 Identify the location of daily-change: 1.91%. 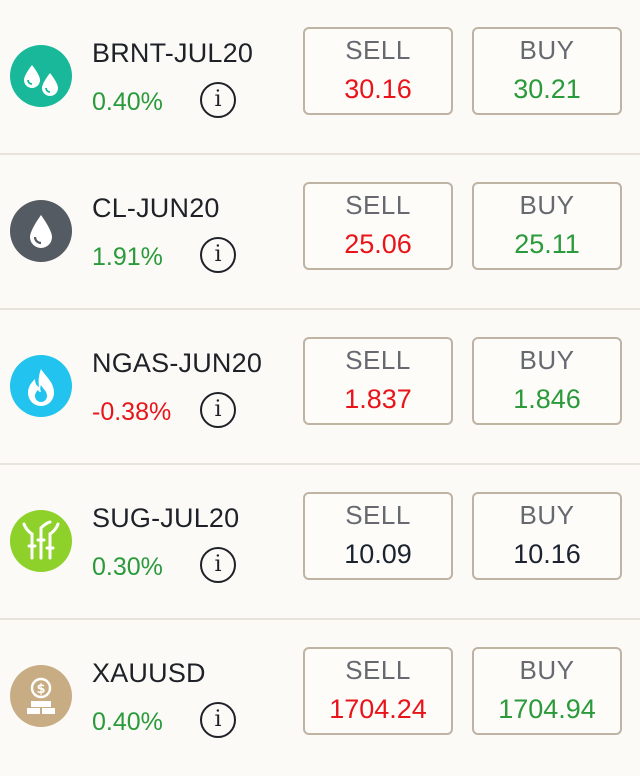
(127, 257).